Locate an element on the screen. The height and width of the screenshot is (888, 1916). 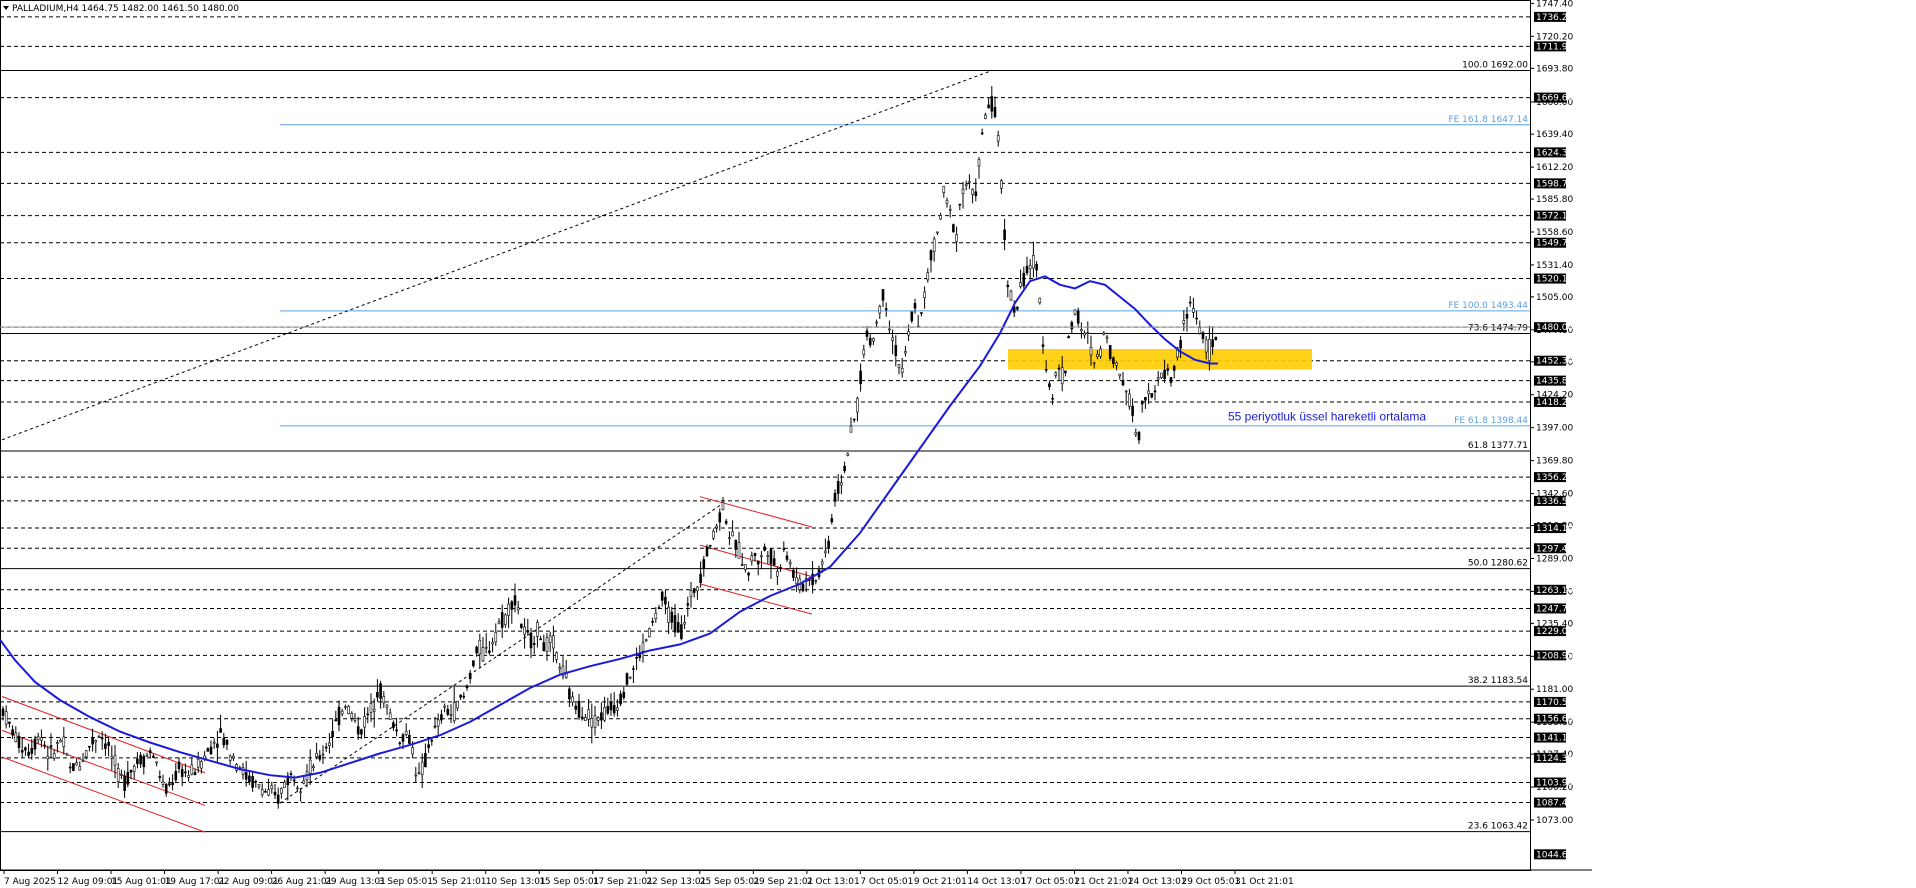
fe-label-0: FE 161.8 1647.14 is located at coordinates (1488, 120).